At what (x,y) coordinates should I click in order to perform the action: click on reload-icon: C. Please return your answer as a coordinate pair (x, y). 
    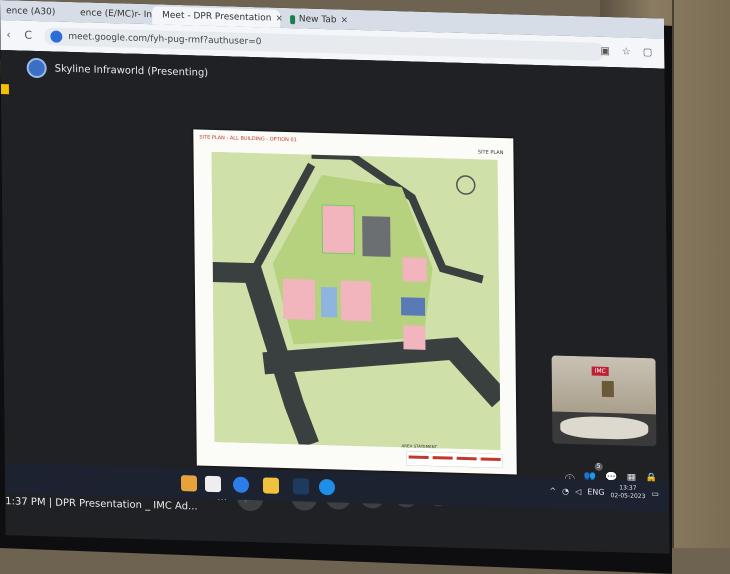
    Looking at the image, I should click on (28, 35).